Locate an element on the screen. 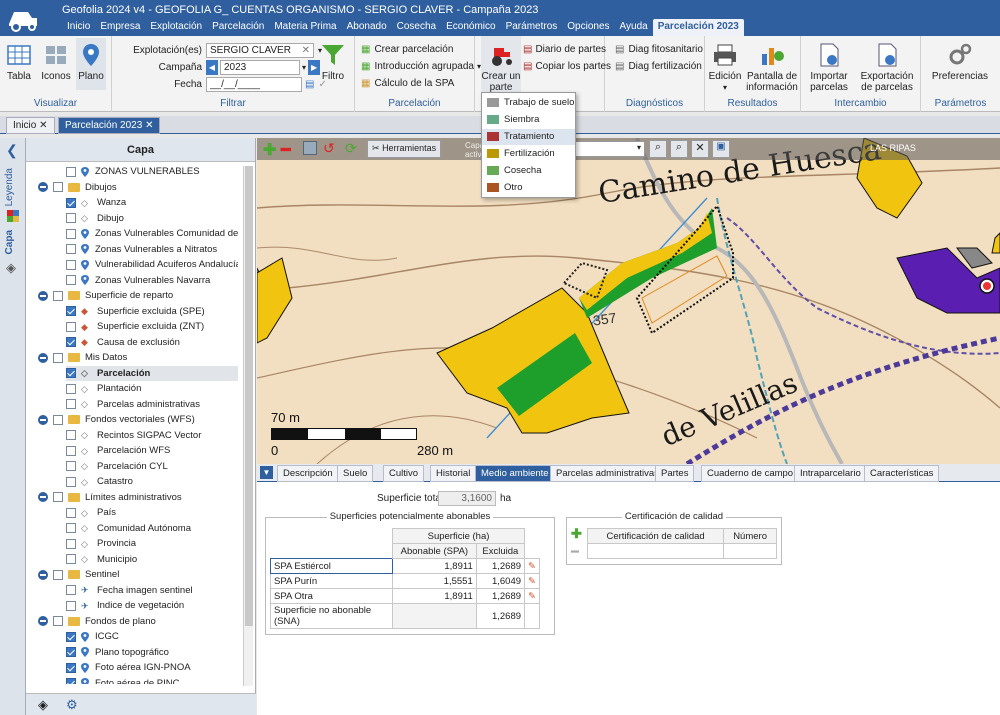 The width and height of the screenshot is (1000, 715). refresh-icon: ⟳ is located at coordinates (351, 148).